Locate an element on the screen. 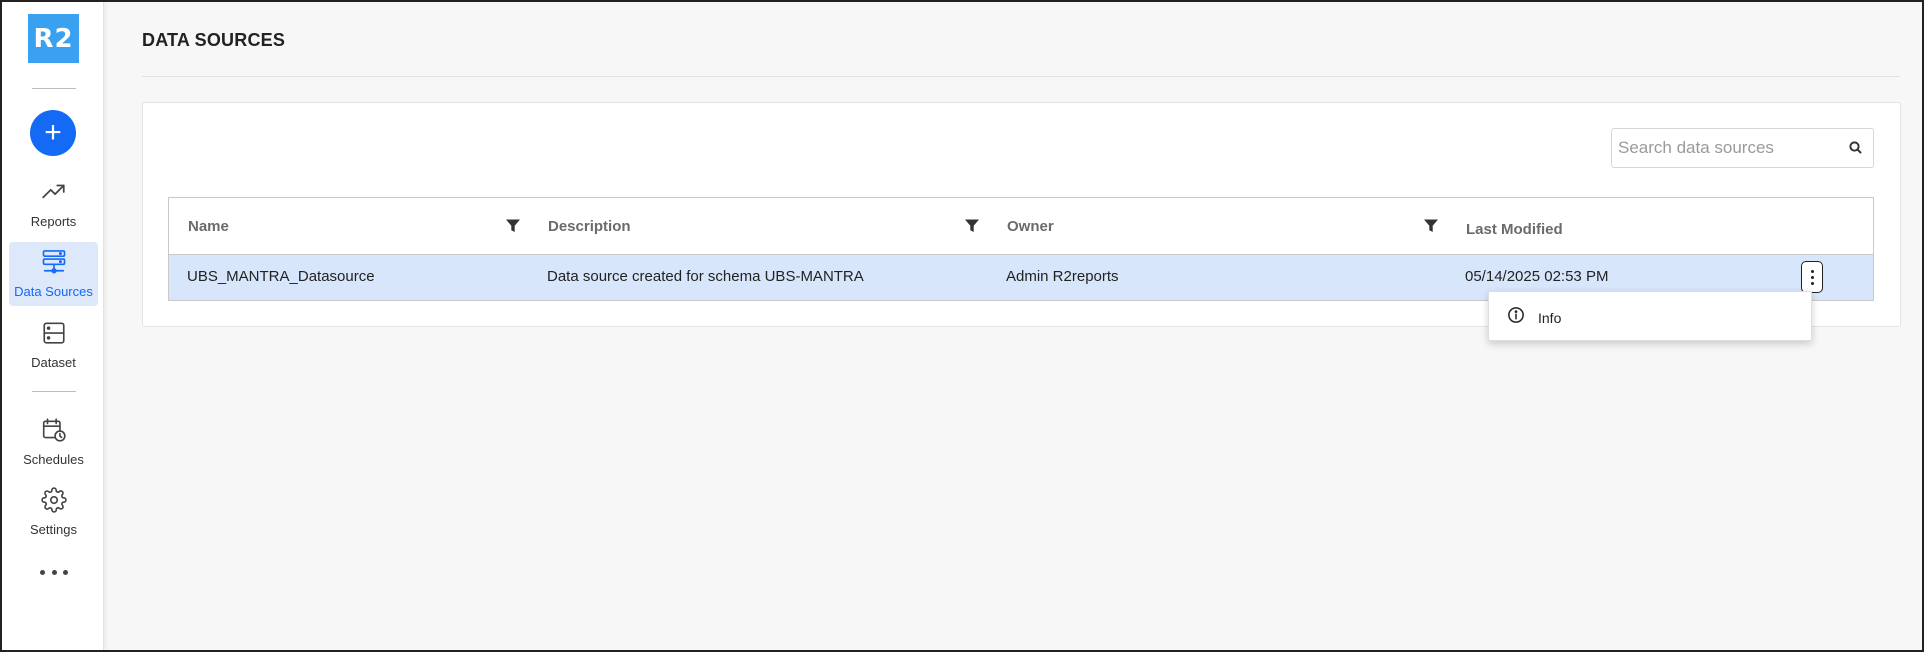 The width and height of the screenshot is (1924, 652). sidebar-item-label: Data Sources is located at coordinates (53, 291).